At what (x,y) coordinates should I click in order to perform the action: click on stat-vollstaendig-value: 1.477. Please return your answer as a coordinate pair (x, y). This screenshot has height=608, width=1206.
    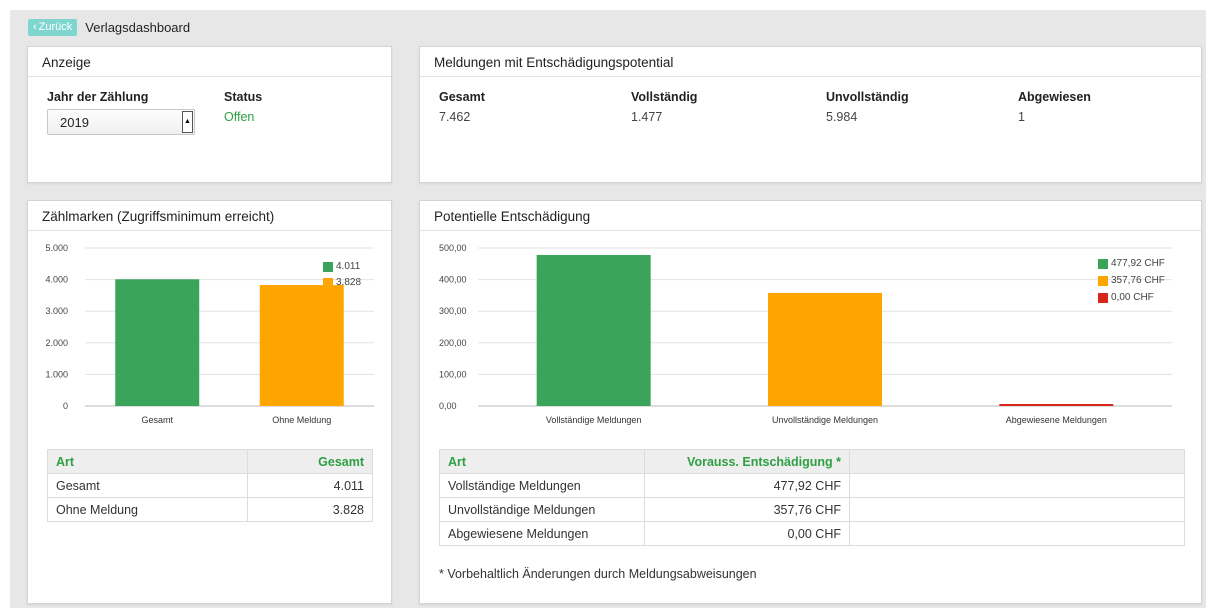
    Looking at the image, I should click on (647, 117).